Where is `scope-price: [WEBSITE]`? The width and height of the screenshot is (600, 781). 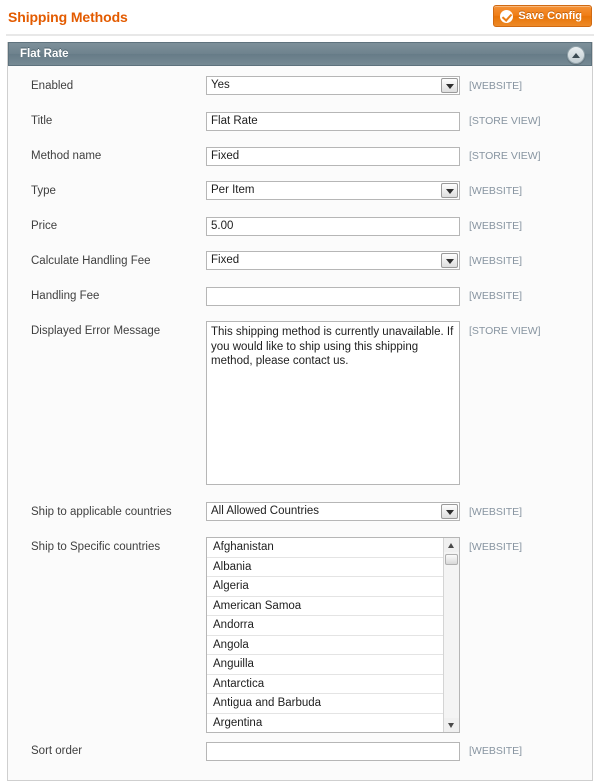
scope-price: [WEBSITE] is located at coordinates (496, 226).